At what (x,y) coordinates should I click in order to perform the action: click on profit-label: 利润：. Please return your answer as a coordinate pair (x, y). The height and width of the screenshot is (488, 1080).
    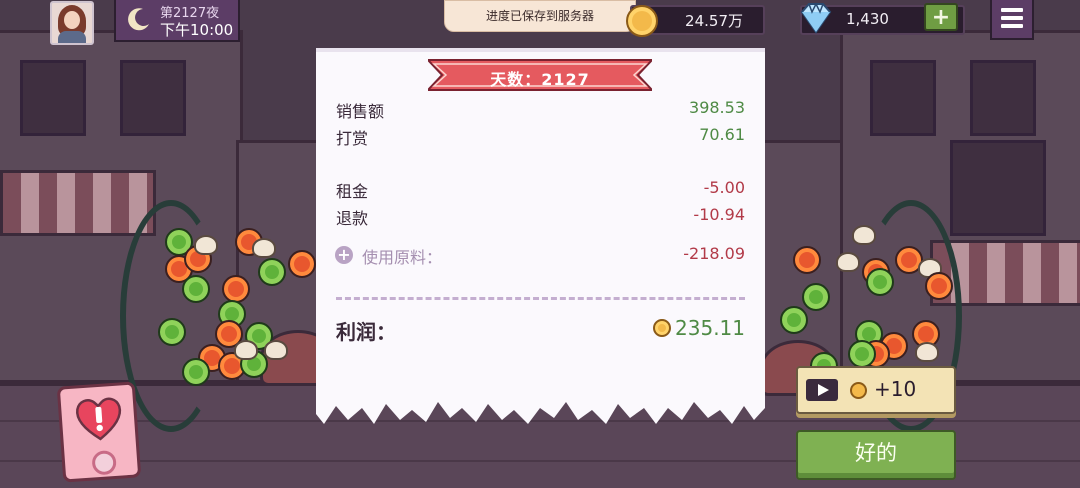
    Looking at the image, I should click on (366, 332).